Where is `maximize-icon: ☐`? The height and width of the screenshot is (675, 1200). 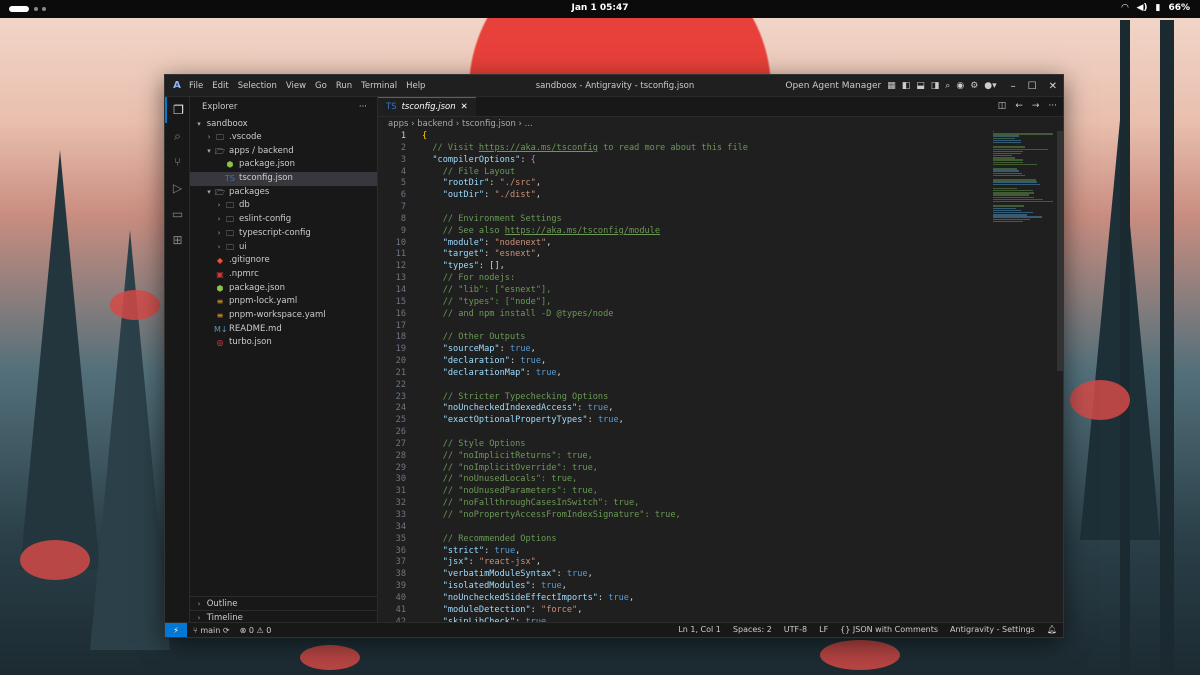
maximize-icon: ☐ is located at coordinates (1032, 86).